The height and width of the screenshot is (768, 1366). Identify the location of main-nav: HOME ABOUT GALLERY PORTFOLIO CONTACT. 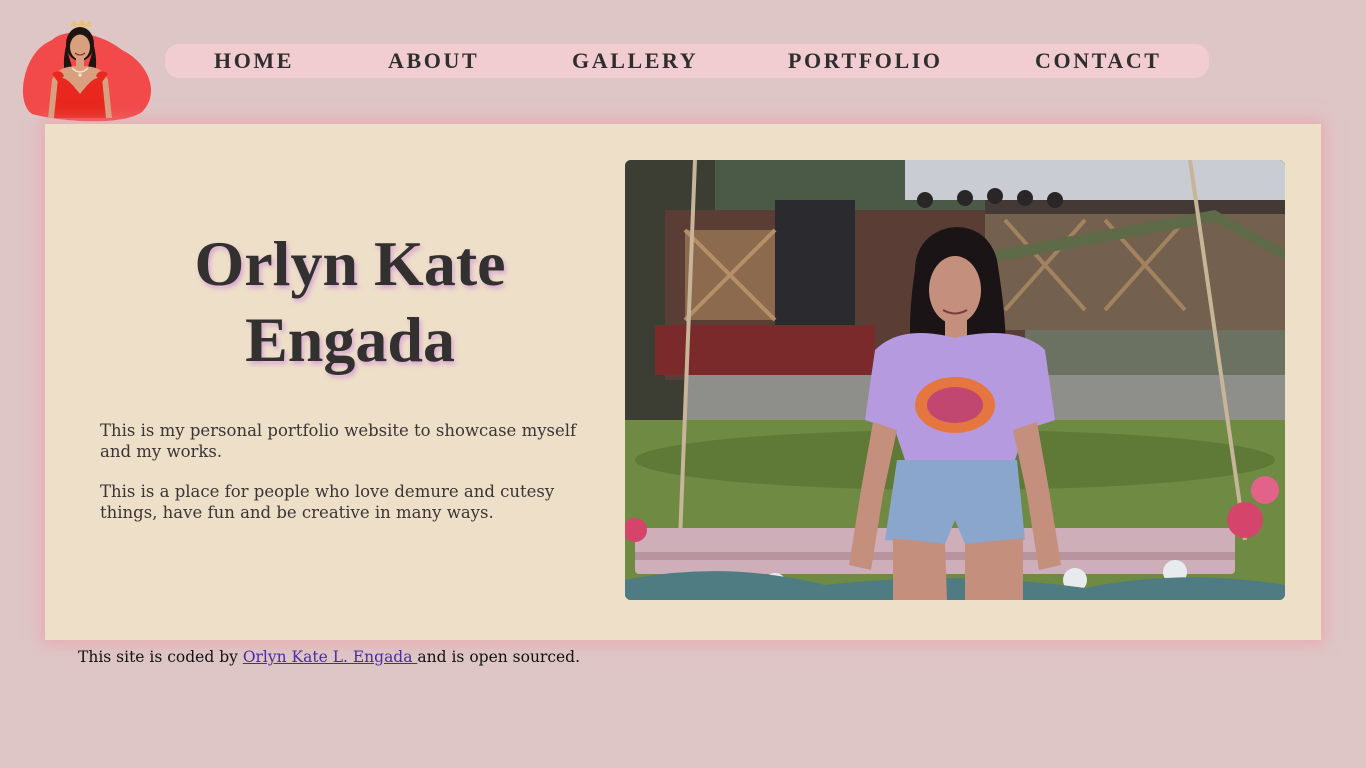
(687, 61).